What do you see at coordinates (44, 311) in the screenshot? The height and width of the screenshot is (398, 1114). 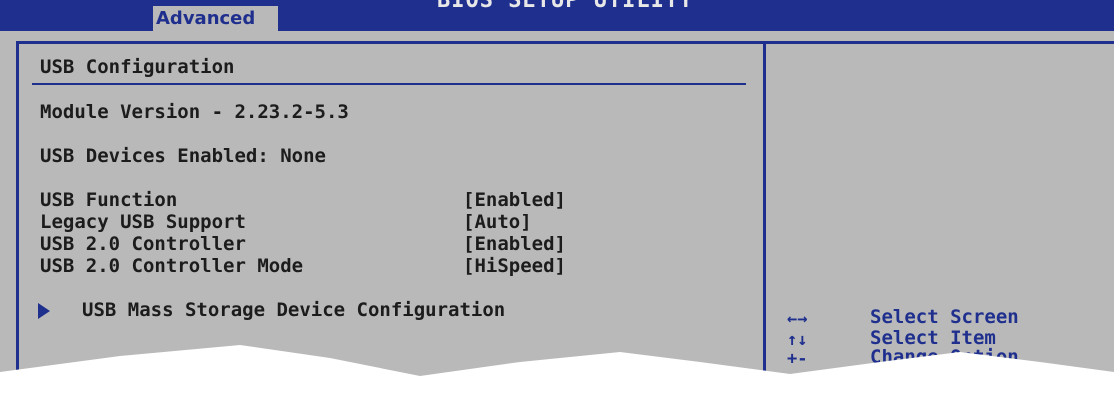 I see `triangle-right-icon` at bounding box center [44, 311].